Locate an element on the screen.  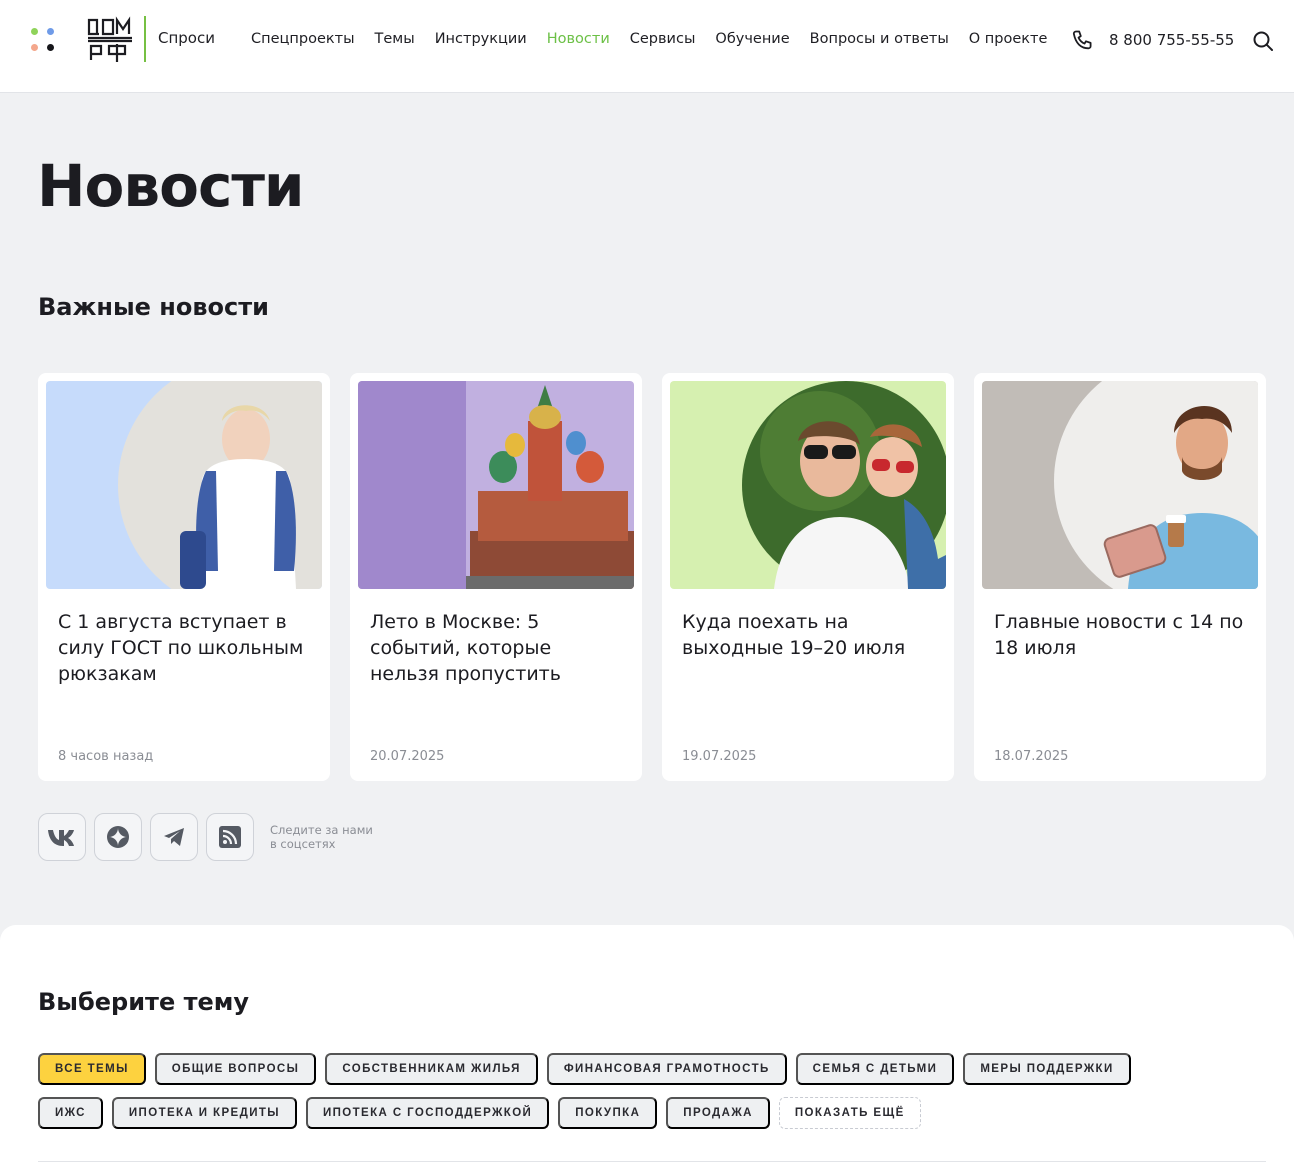
topic-chip-general: Общие вопросы is located at coordinates (235, 1069).